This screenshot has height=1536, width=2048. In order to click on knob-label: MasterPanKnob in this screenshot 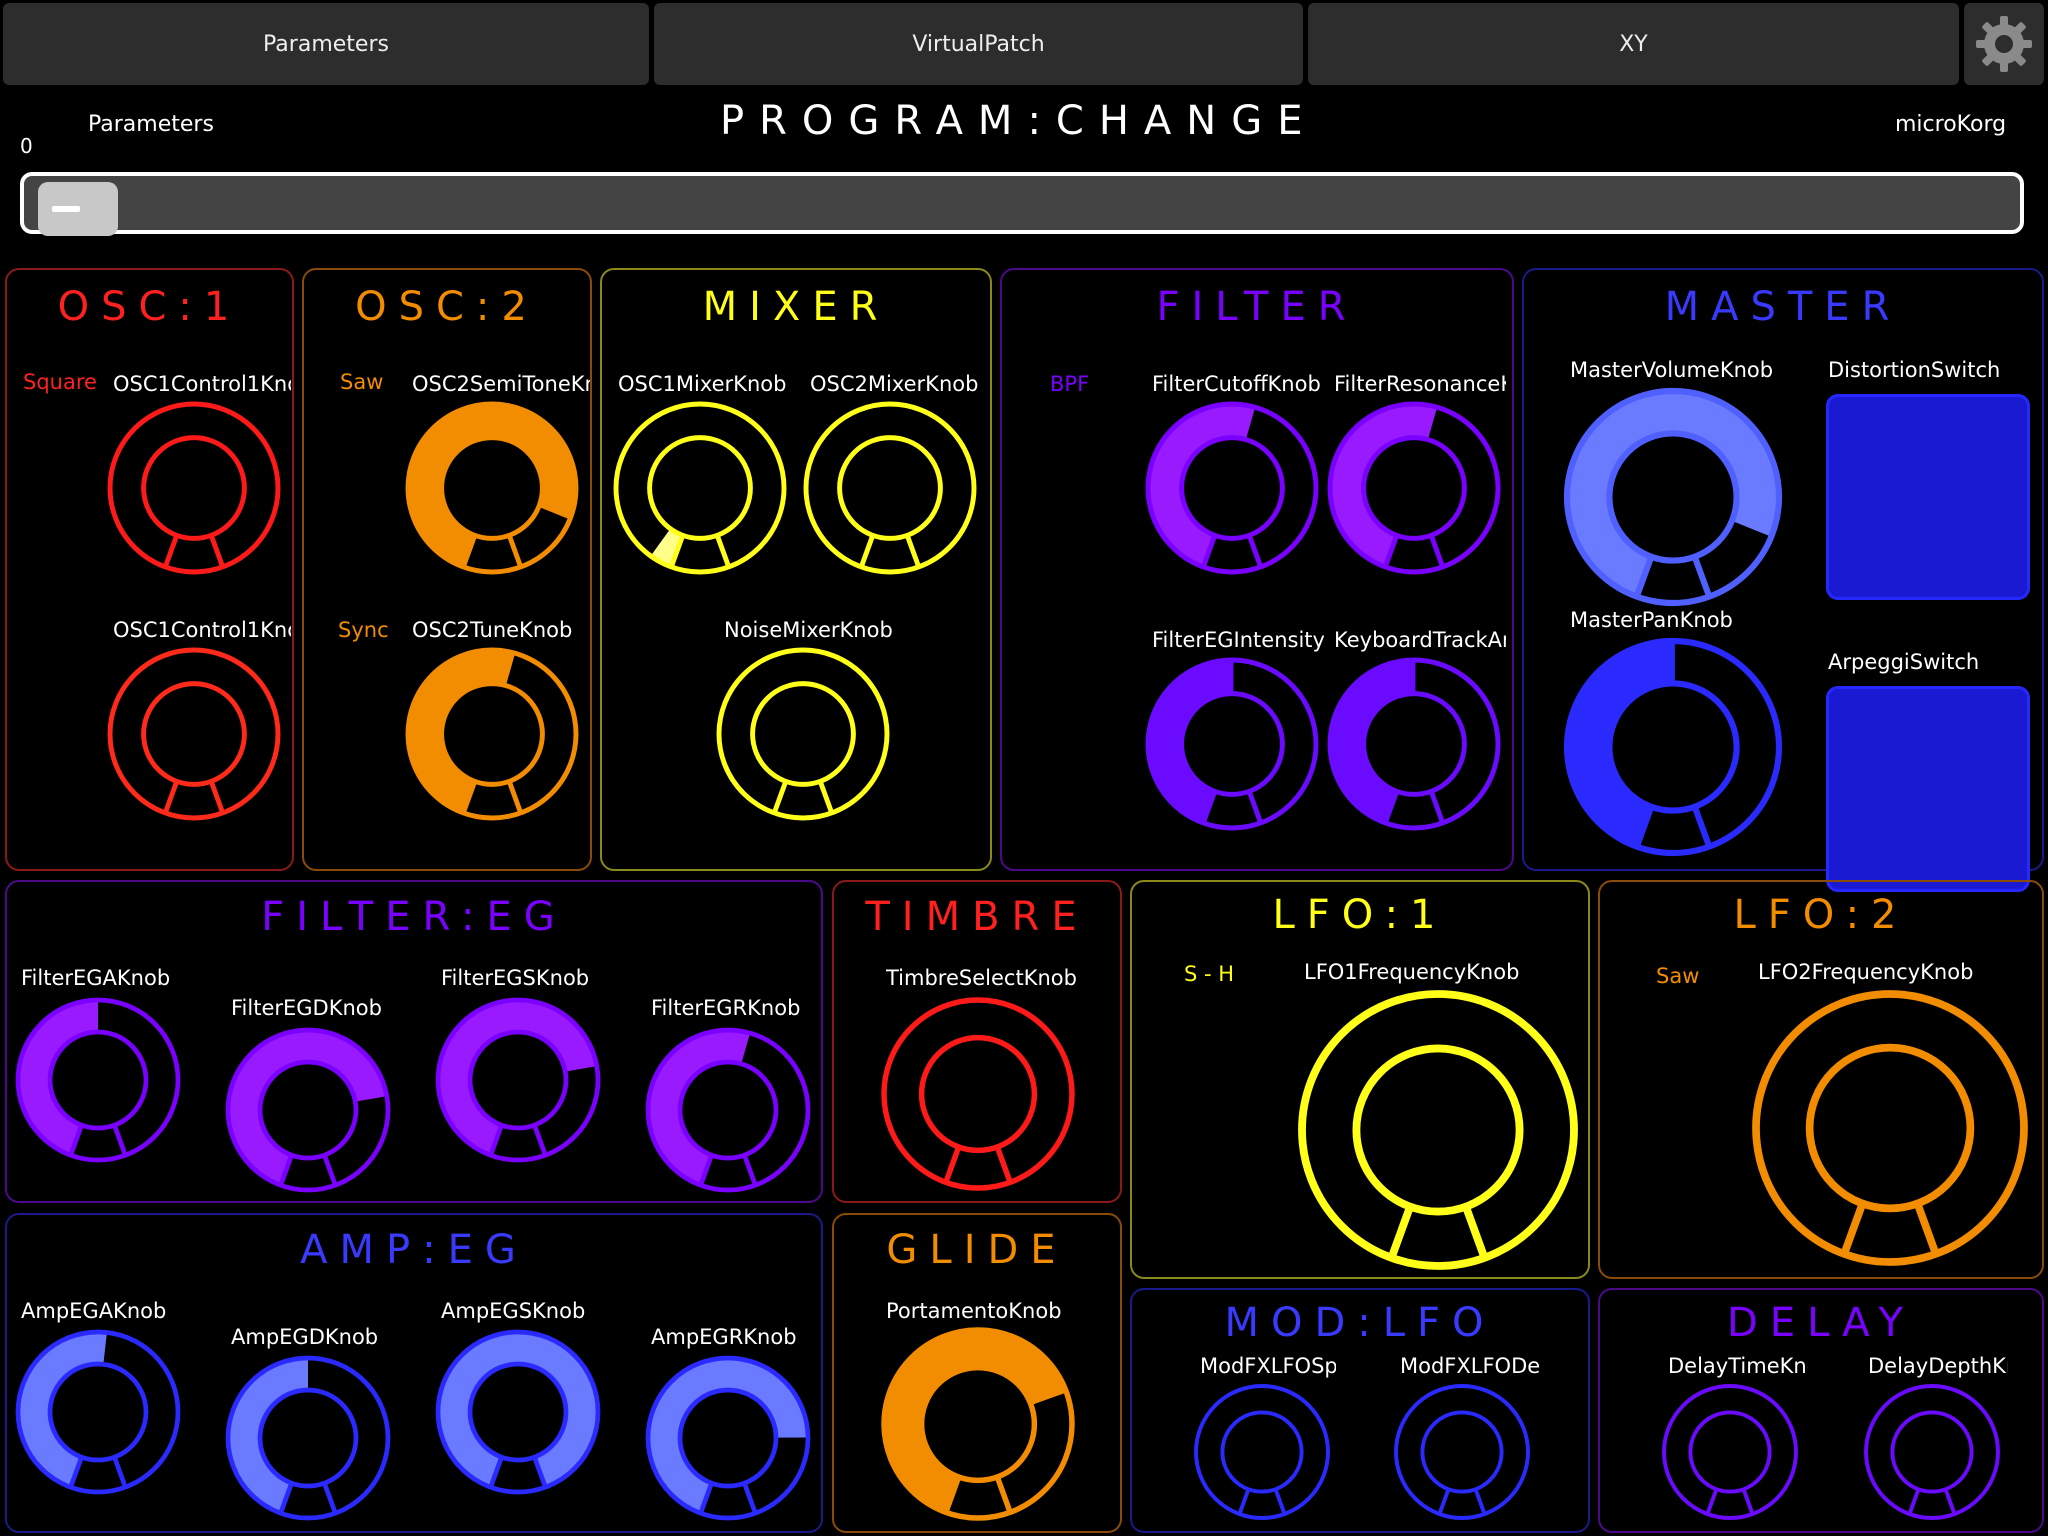, I will do `click(1651, 620)`.